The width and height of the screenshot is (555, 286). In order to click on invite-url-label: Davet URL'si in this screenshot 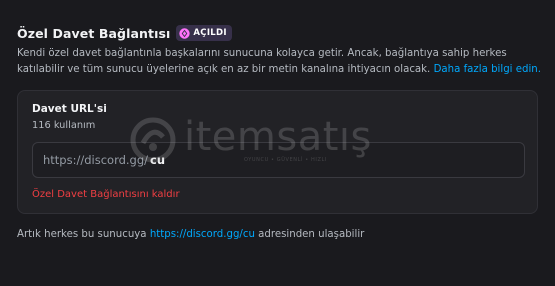, I will do `click(69, 109)`.